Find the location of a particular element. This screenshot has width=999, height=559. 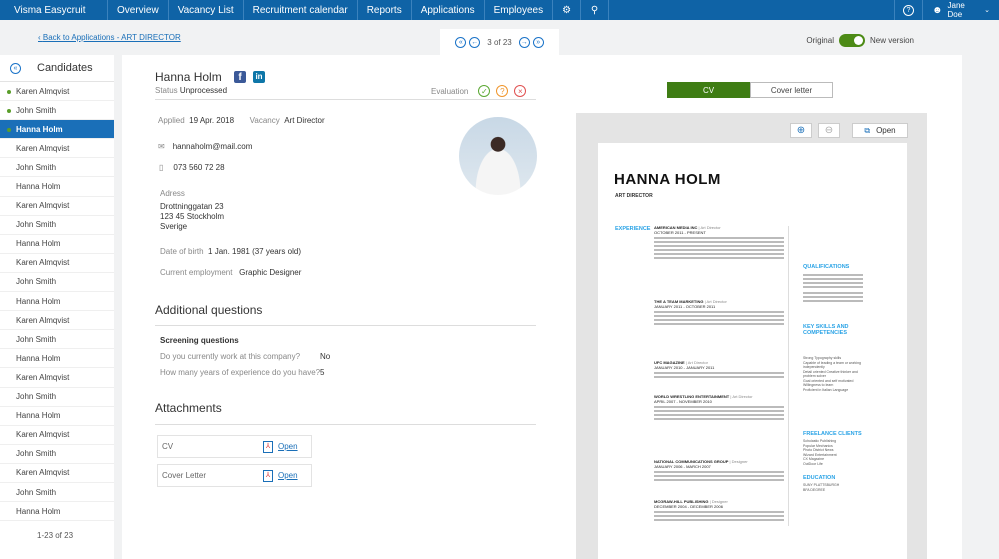

applied-value: 19 Apr. 2018 is located at coordinates (212, 120).